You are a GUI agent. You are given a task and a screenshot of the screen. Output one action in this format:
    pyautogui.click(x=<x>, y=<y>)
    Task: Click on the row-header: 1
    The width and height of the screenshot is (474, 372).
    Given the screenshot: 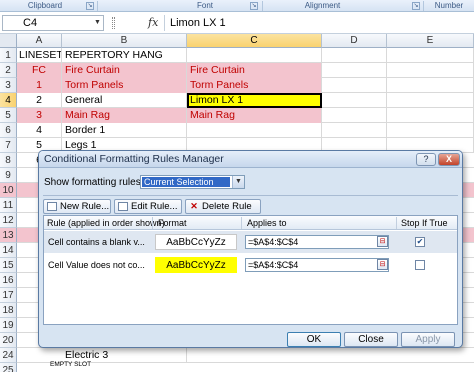 What is the action you would take?
    pyautogui.click(x=8, y=55)
    